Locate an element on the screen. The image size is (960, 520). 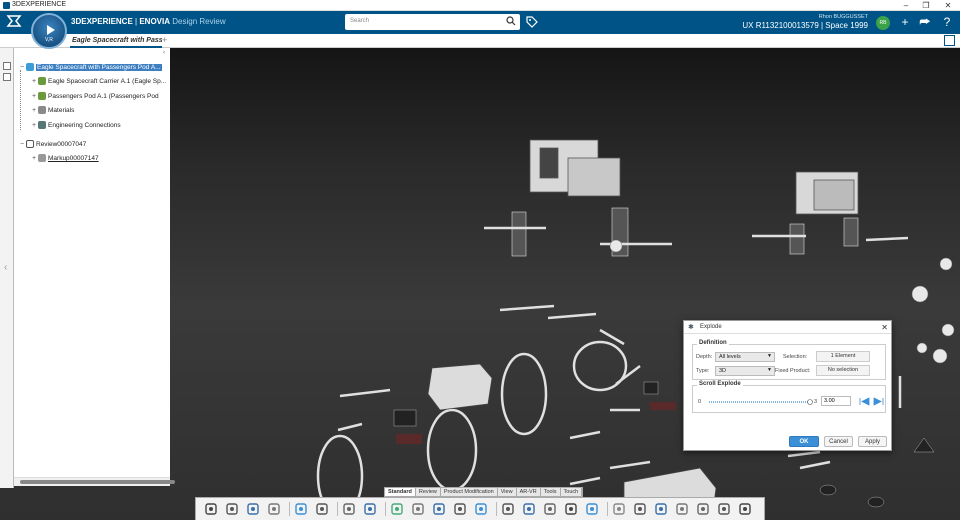
toolbar-separator is located at coordinates (607, 509).